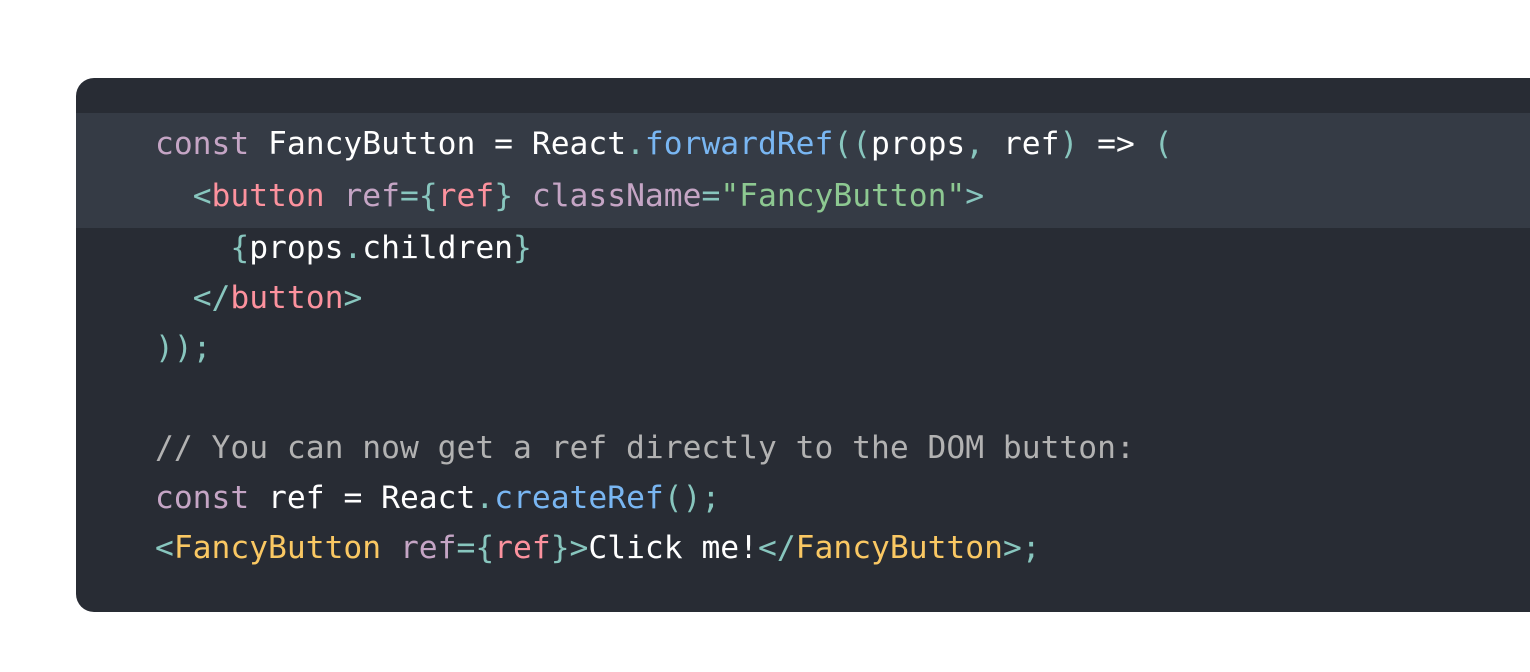  I want to click on code-line: ));, so click(664, 348).